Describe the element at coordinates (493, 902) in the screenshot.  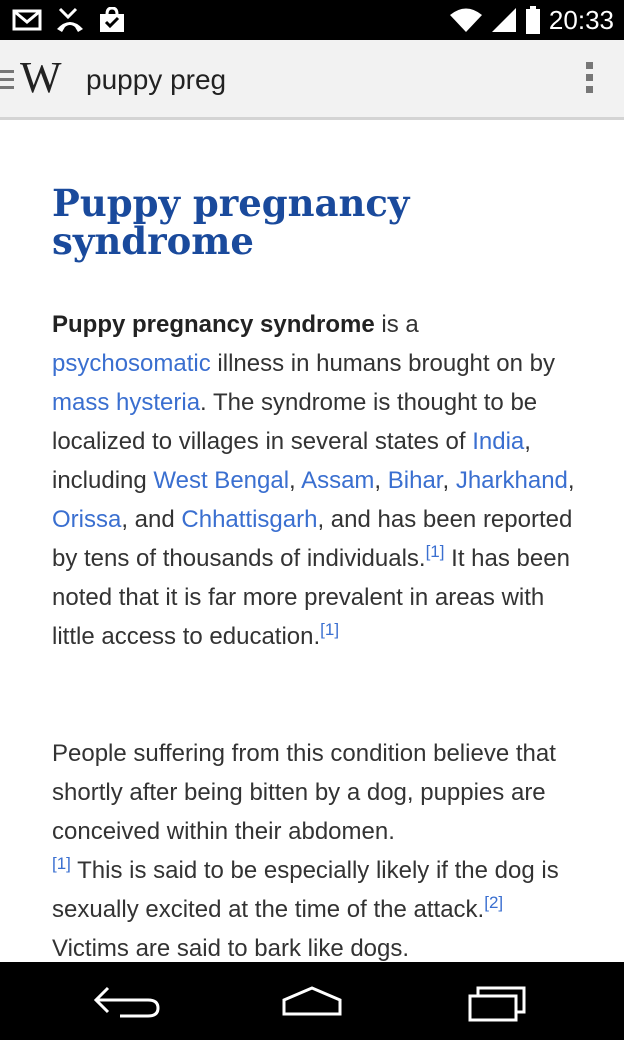
I see `reference-link: [2]` at that location.